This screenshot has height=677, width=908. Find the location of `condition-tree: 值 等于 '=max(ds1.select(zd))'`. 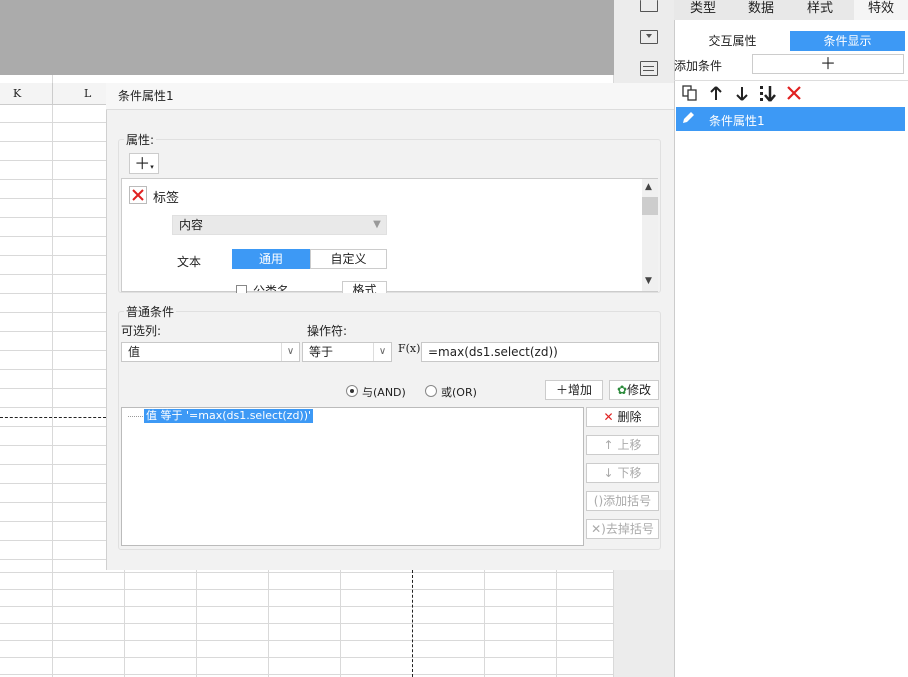

condition-tree: 值 等于 '=max(ds1.select(zd))' is located at coordinates (352, 476).